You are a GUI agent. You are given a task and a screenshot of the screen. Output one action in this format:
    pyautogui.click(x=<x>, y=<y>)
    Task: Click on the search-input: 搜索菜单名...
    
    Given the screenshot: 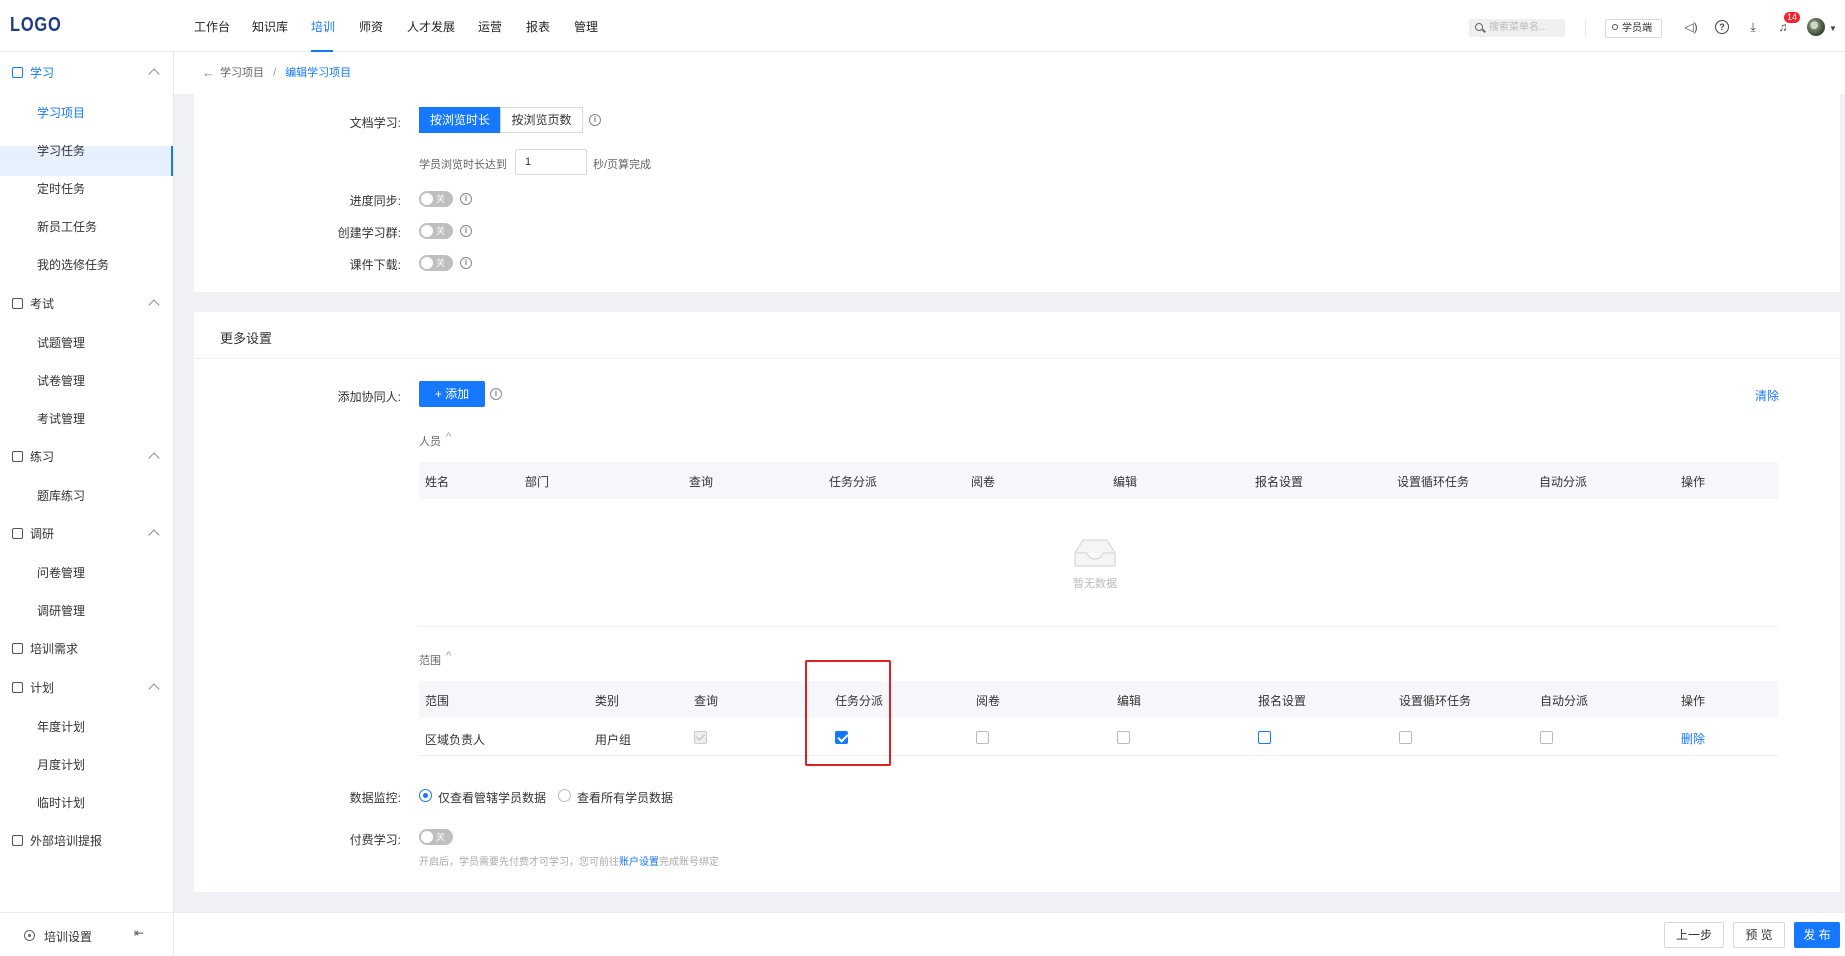 What is the action you would take?
    pyautogui.click(x=1517, y=28)
    